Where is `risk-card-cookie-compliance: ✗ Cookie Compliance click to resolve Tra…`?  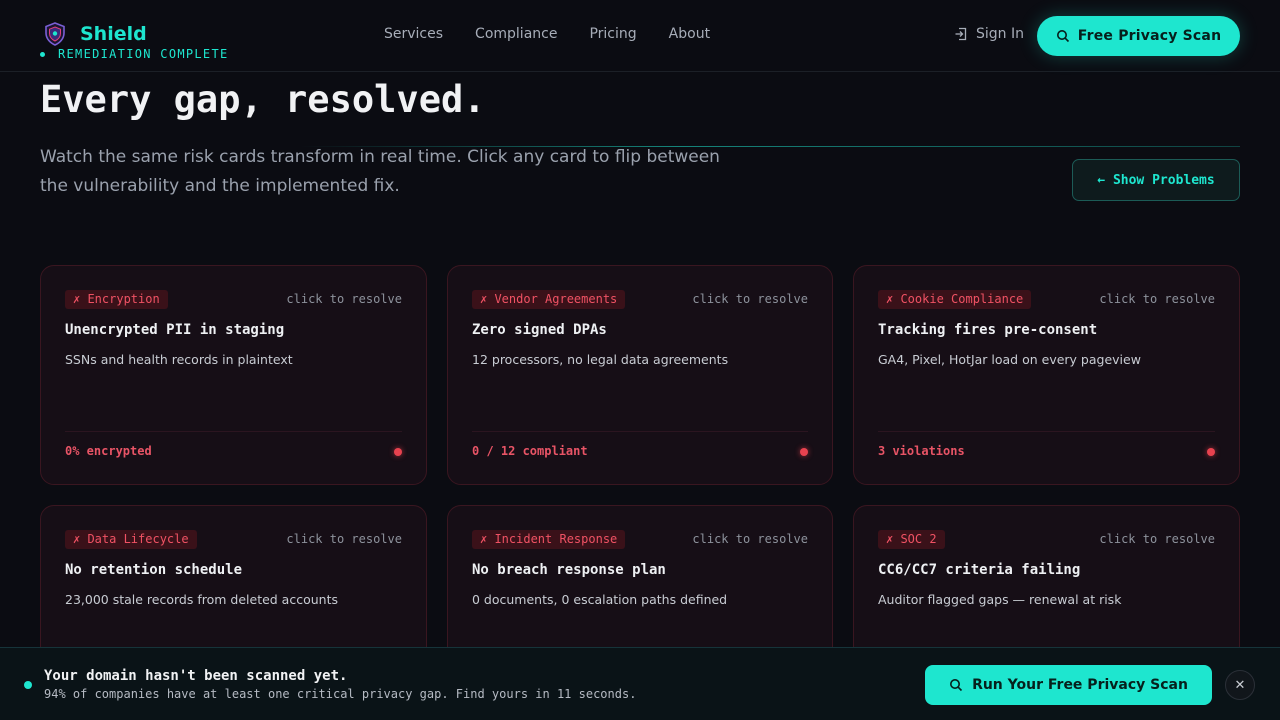
risk-card-cookie-compliance: ✗ Cookie Compliance click to resolve Tra… is located at coordinates (1046, 375).